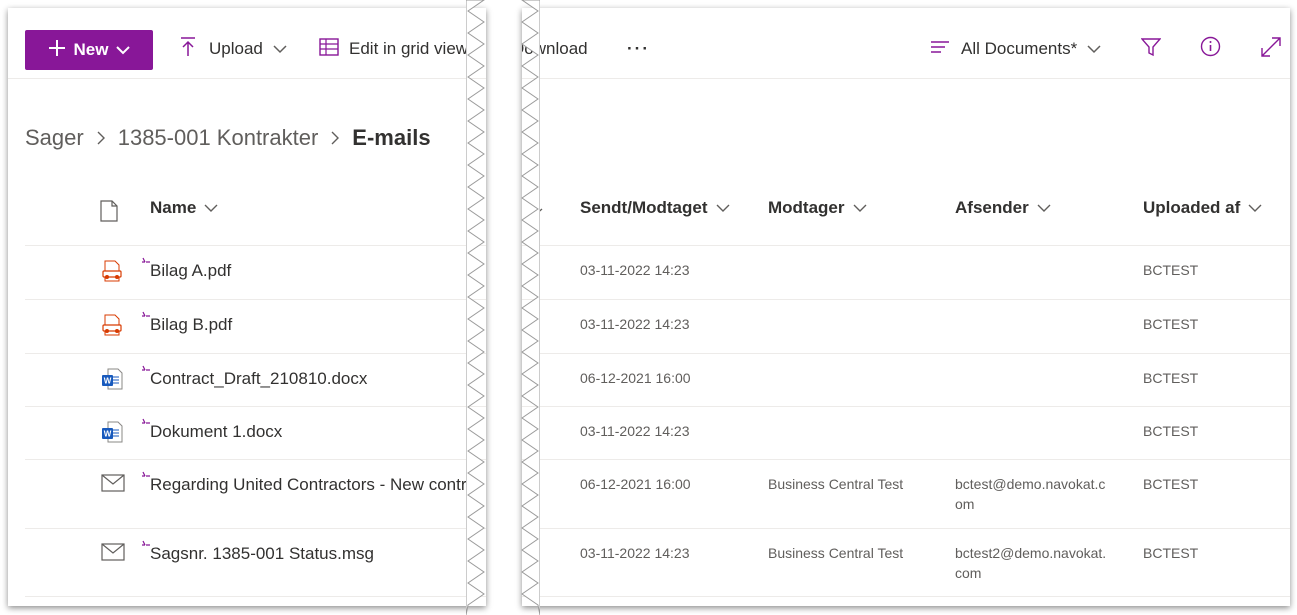 The height and width of the screenshot is (615, 1297). I want to click on column-header-recipient-label: Modtager, so click(806, 207).